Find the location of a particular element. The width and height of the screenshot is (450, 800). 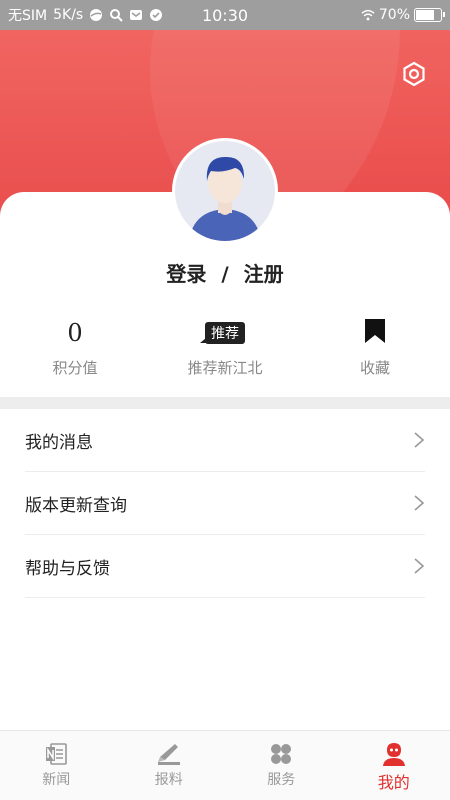

menu-item-label: 版本更新查询 is located at coordinates (76, 505).